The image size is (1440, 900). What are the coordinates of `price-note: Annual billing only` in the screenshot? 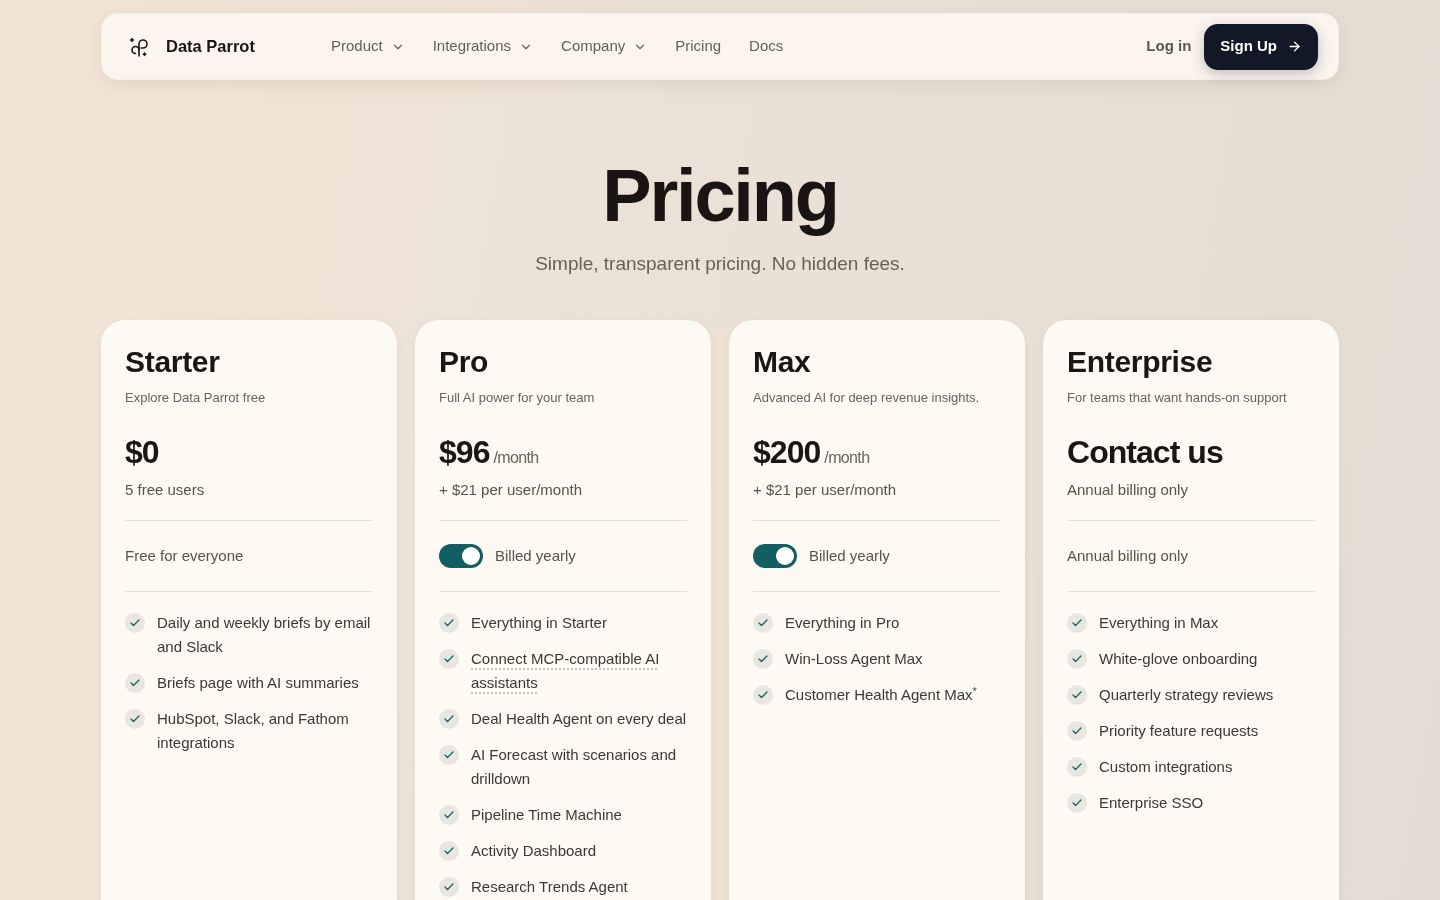 It's located at (1127, 490).